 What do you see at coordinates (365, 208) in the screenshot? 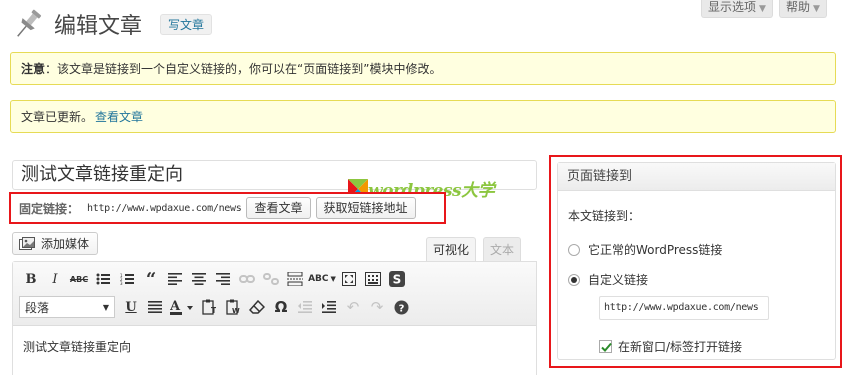
I see `get-shortlink-button: 获取短链接地址` at bounding box center [365, 208].